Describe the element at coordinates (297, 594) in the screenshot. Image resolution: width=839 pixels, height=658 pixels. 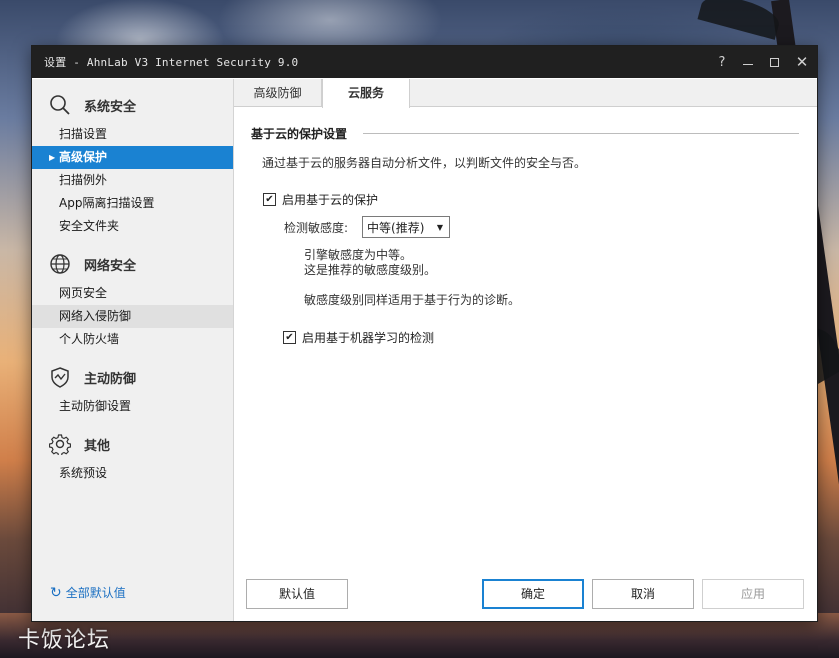
I see `default-button: 默认值` at that location.